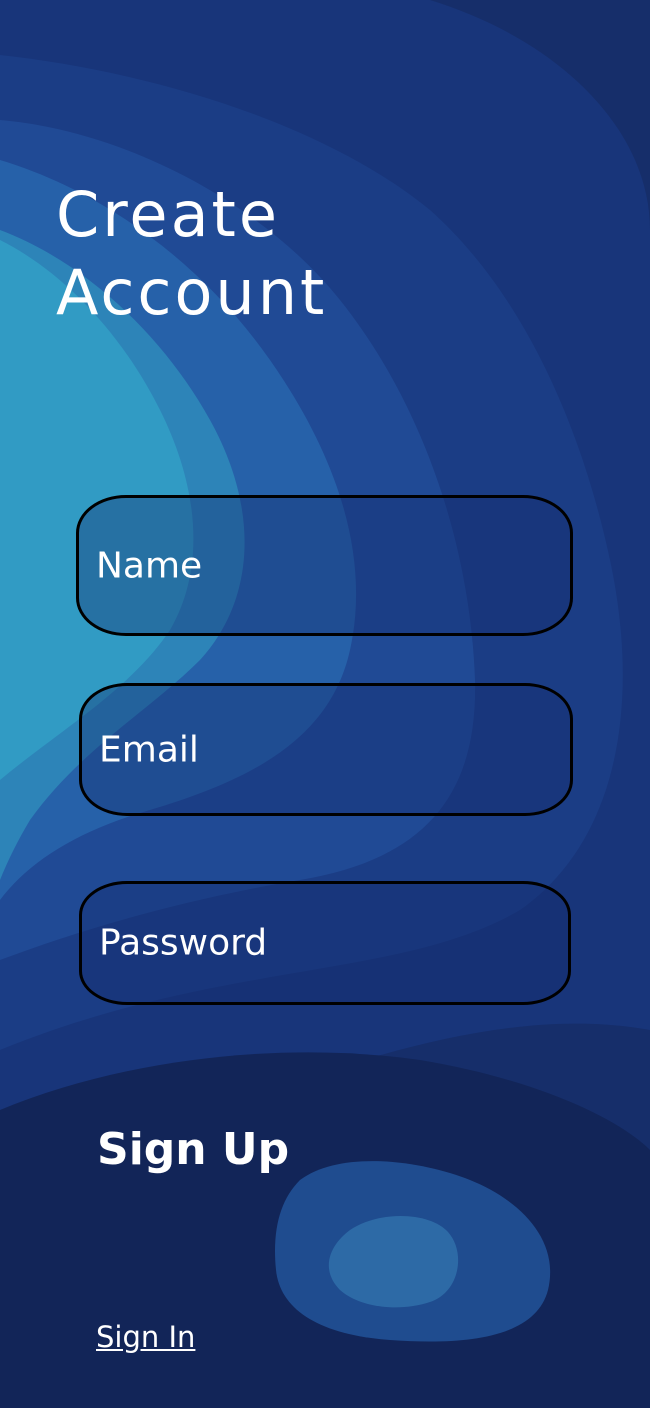 The width and height of the screenshot is (650, 1408). What do you see at coordinates (191, 254) in the screenshot?
I see `page-title: Create Account` at bounding box center [191, 254].